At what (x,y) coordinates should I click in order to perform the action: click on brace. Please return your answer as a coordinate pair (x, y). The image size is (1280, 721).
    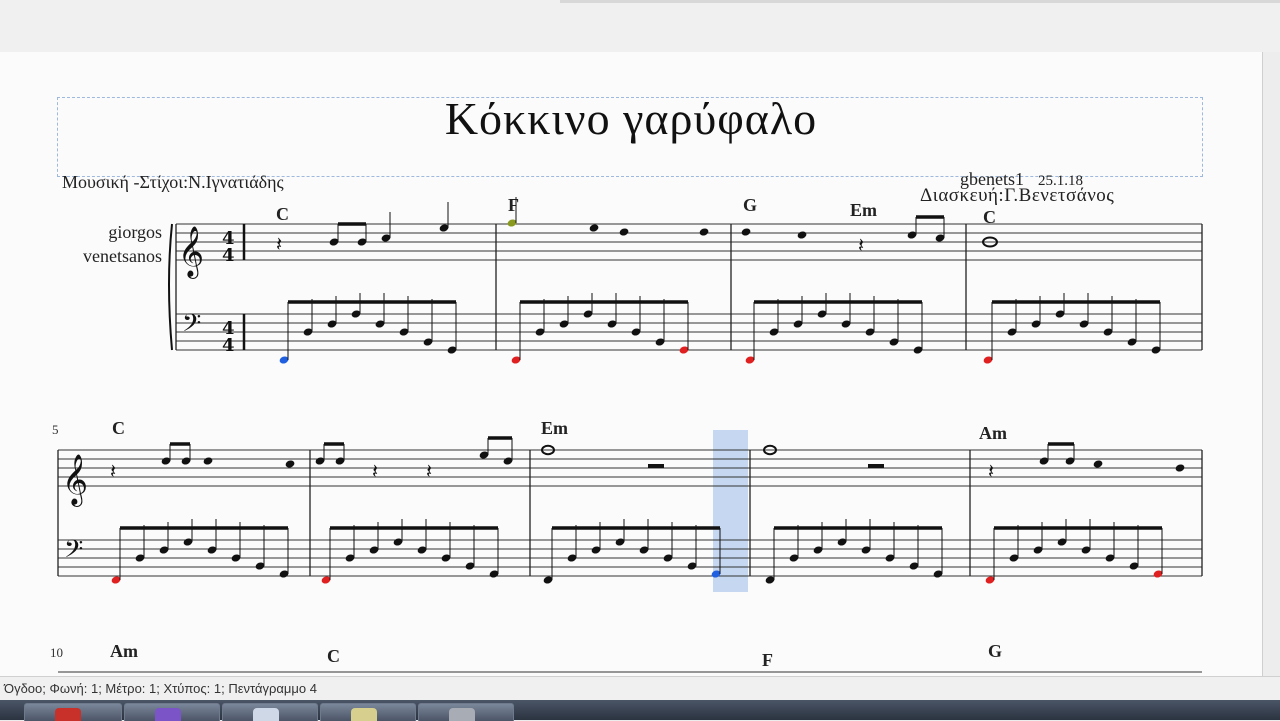
    Looking at the image, I should click on (170, 287).